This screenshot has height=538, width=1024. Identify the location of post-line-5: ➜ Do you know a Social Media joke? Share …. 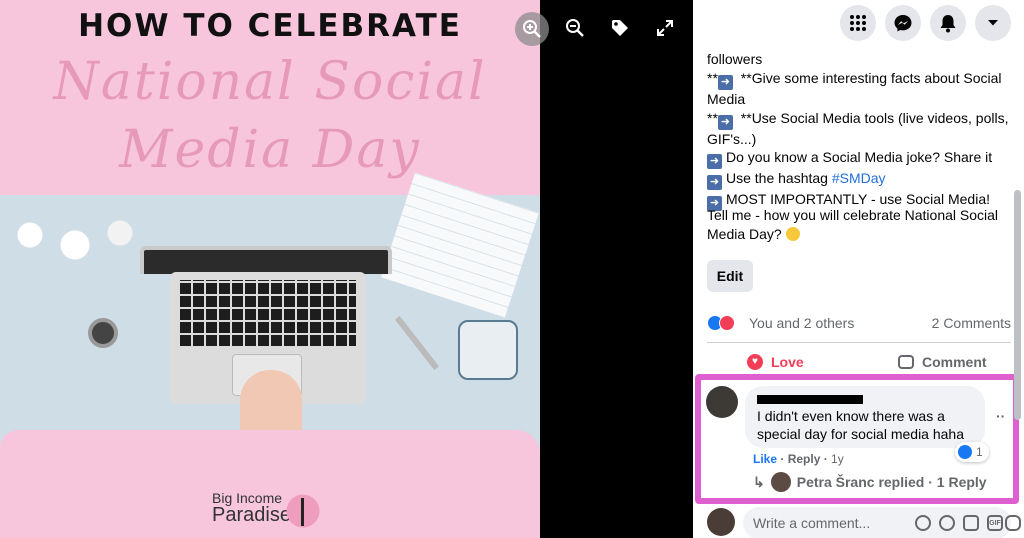
(857, 159).